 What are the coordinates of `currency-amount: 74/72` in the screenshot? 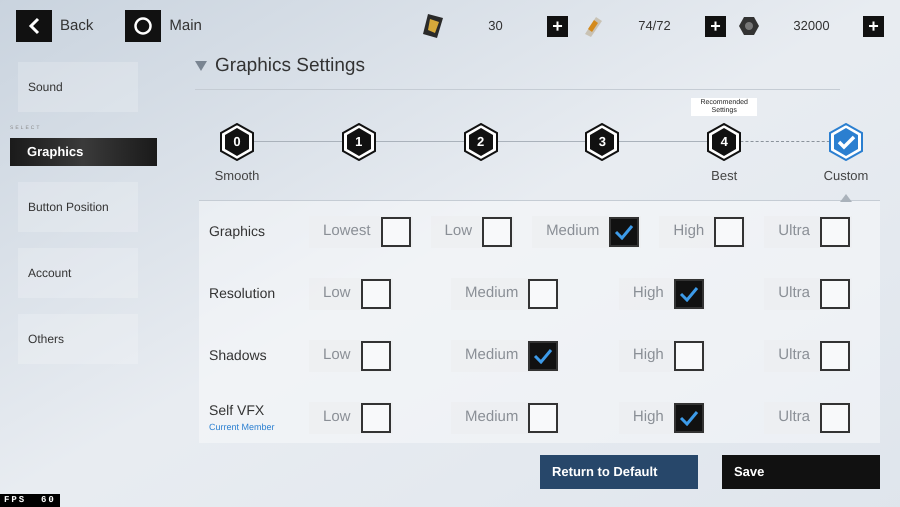 It's located at (654, 26).